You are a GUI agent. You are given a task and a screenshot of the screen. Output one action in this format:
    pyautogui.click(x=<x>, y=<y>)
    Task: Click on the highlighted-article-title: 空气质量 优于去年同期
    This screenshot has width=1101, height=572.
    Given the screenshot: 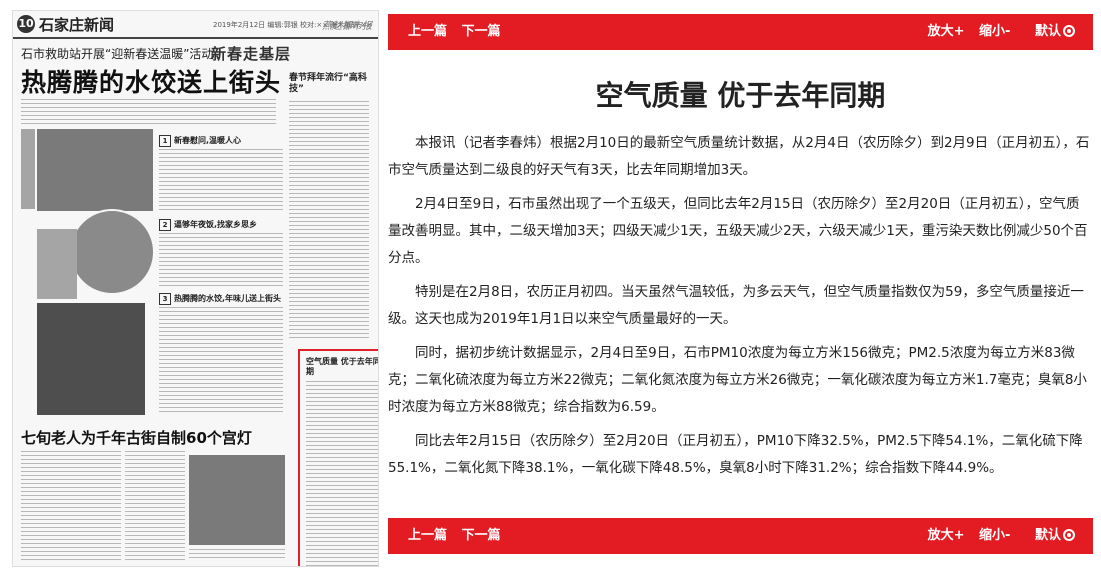 What is the action you would take?
    pyautogui.click(x=342, y=366)
    